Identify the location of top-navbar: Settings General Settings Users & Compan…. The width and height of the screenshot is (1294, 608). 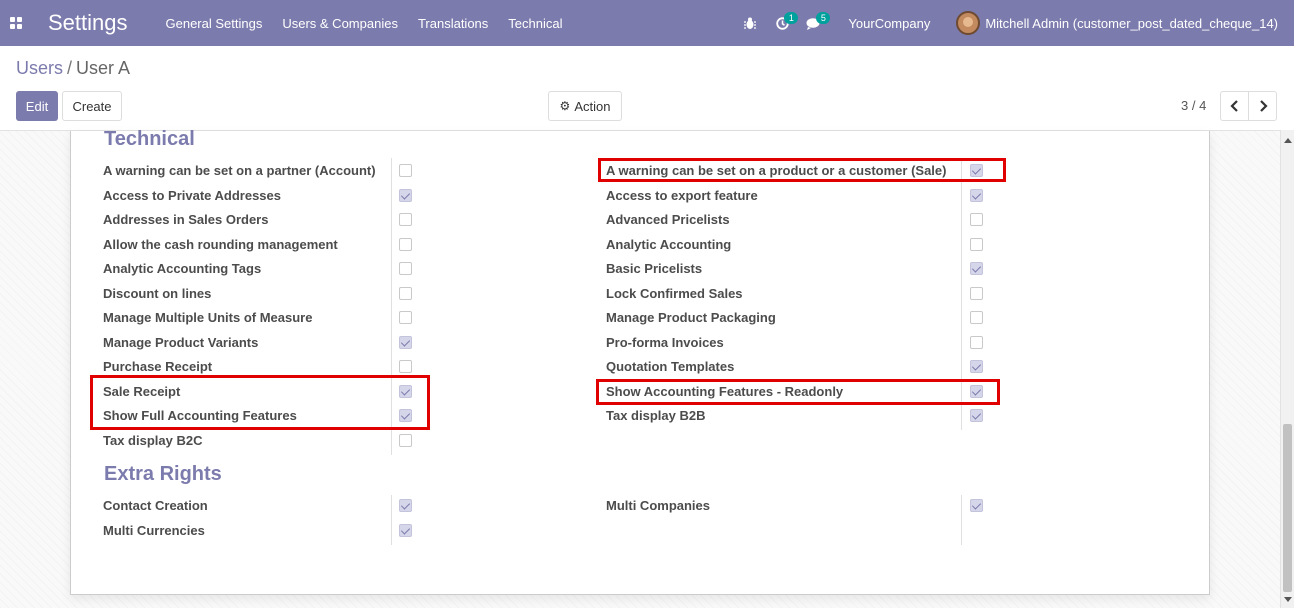
(647, 23).